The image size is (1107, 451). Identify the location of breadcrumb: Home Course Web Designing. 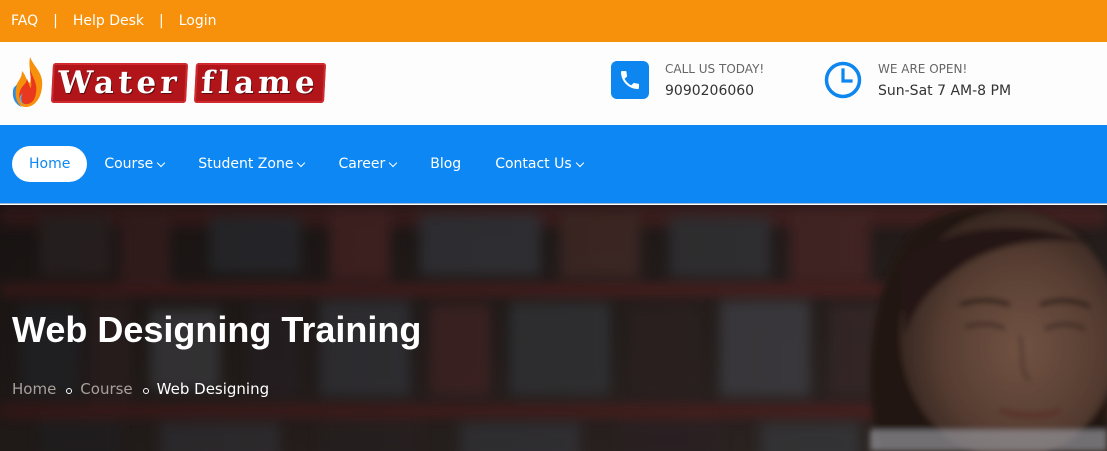
(140, 389).